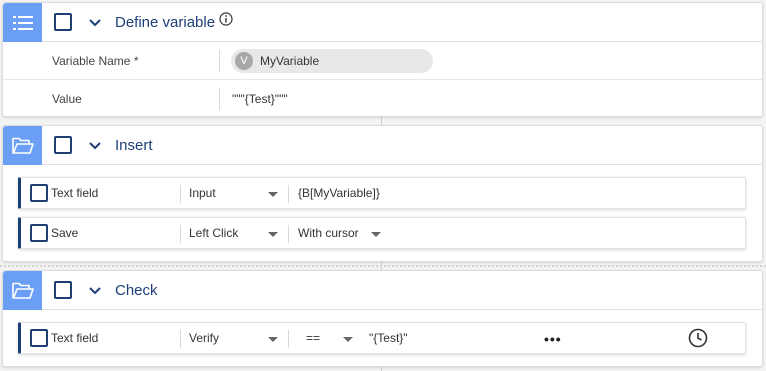  Describe the element at coordinates (244, 61) in the screenshot. I see `variable-badge-icon: V` at that location.